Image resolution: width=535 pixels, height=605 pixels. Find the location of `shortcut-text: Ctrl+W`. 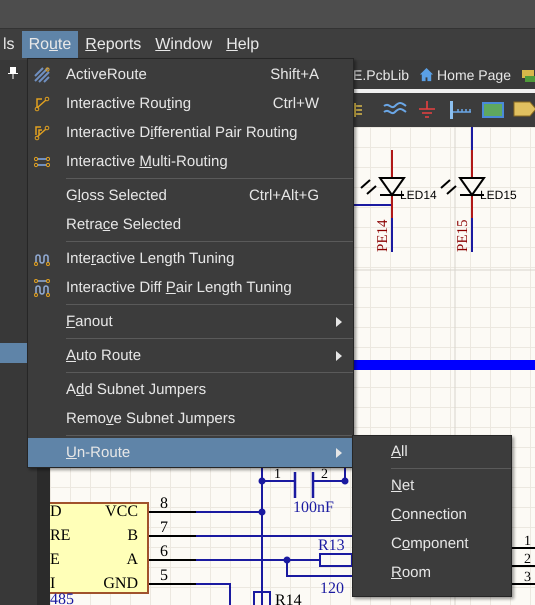

shortcut-text: Ctrl+W is located at coordinates (295, 104).